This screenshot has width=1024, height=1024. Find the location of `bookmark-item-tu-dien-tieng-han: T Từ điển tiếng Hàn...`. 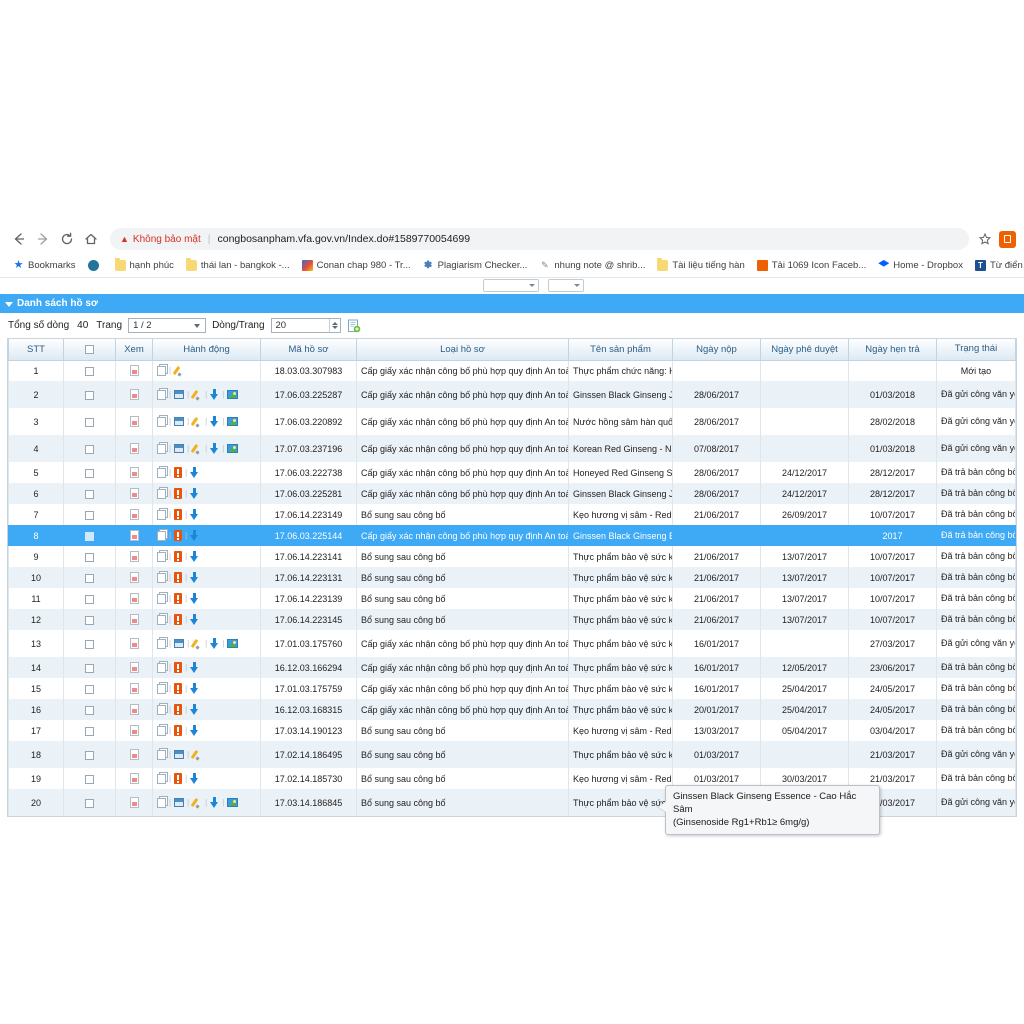

bookmark-item-tu-dien-tieng-han: T Từ điển tiếng Hàn... is located at coordinates (996, 265).